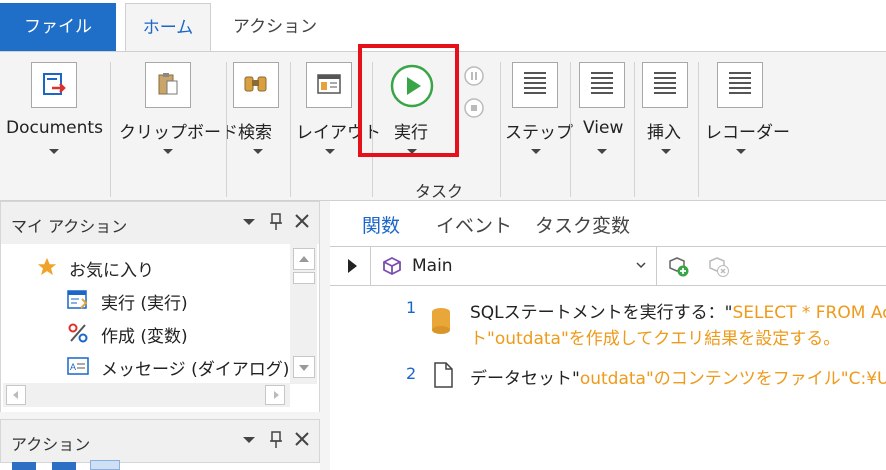 Image resolution: width=886 pixels, height=470 pixels. What do you see at coordinates (54, 85) in the screenshot?
I see `documents-icon` at bounding box center [54, 85].